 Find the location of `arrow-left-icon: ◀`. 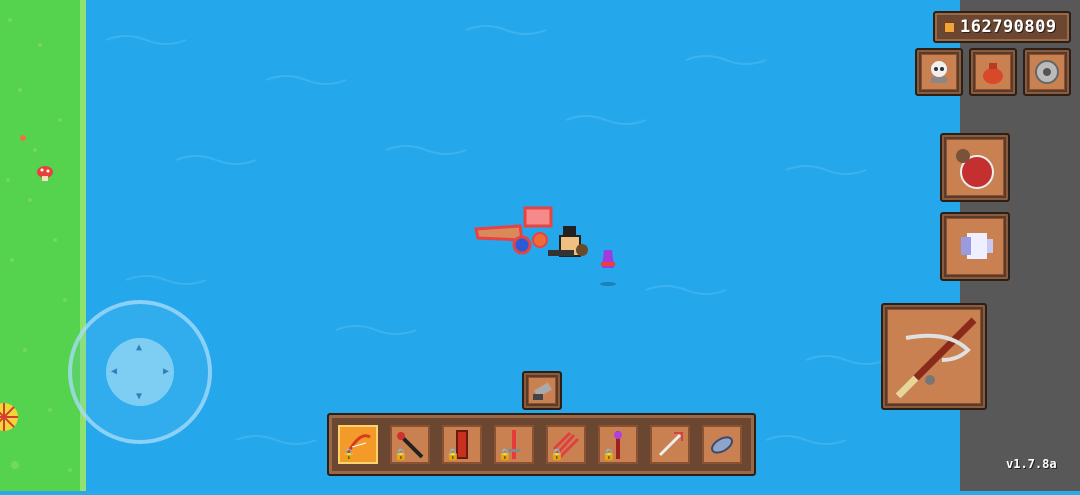

arrow-left-icon: ◀ is located at coordinates (114, 371).